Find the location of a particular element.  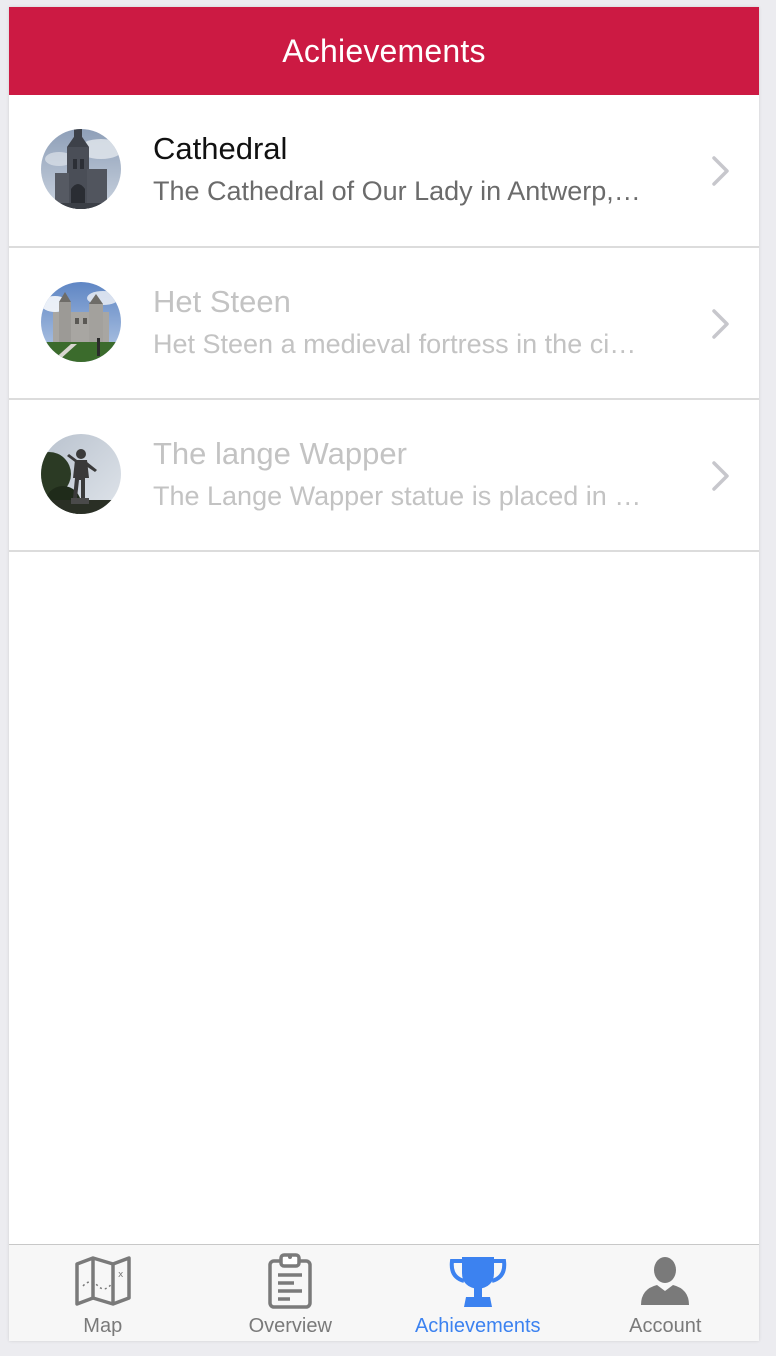

achievement-title: Het Steen is located at coordinates (222, 301).